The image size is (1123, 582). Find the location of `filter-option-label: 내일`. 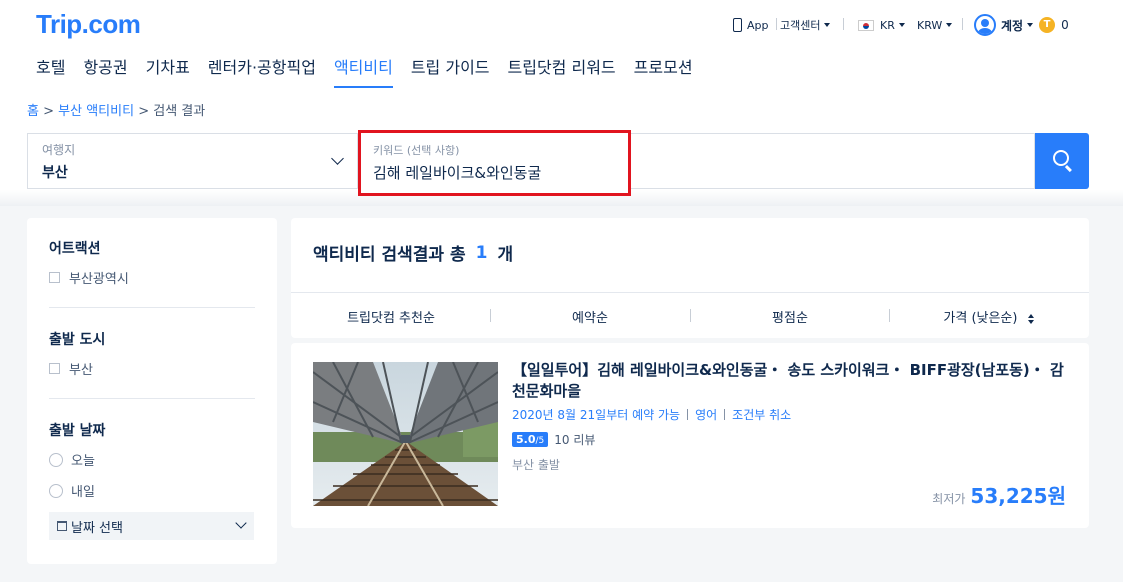

filter-option-label: 내일 is located at coordinates (83, 492).